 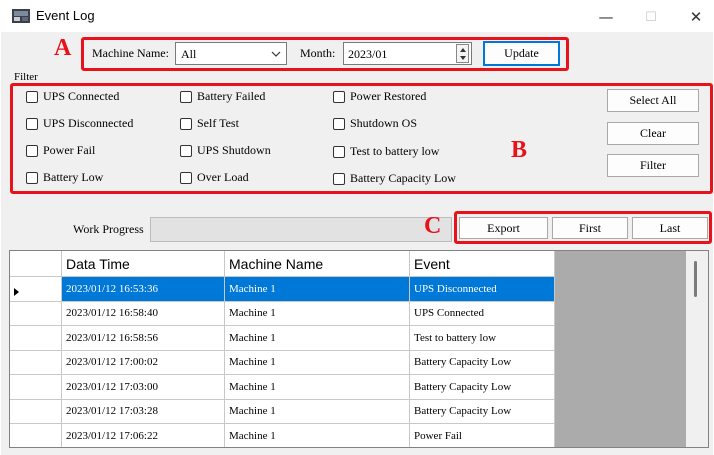 What do you see at coordinates (318, 53) in the screenshot?
I see `month-label: Month:` at bounding box center [318, 53].